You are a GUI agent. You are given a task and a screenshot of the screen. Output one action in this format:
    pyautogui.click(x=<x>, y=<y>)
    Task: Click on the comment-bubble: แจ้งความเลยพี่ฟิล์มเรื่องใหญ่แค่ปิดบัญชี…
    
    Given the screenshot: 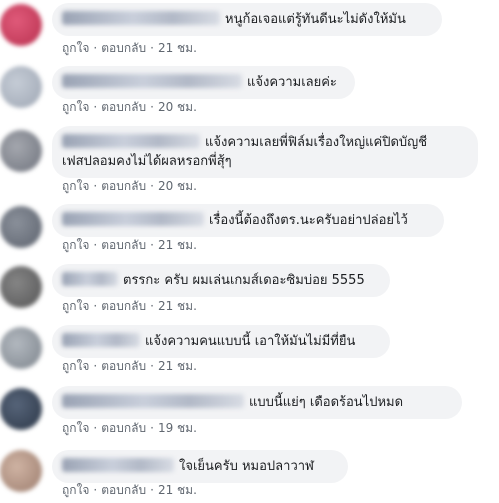 What is the action you would take?
    pyautogui.click(x=265, y=152)
    